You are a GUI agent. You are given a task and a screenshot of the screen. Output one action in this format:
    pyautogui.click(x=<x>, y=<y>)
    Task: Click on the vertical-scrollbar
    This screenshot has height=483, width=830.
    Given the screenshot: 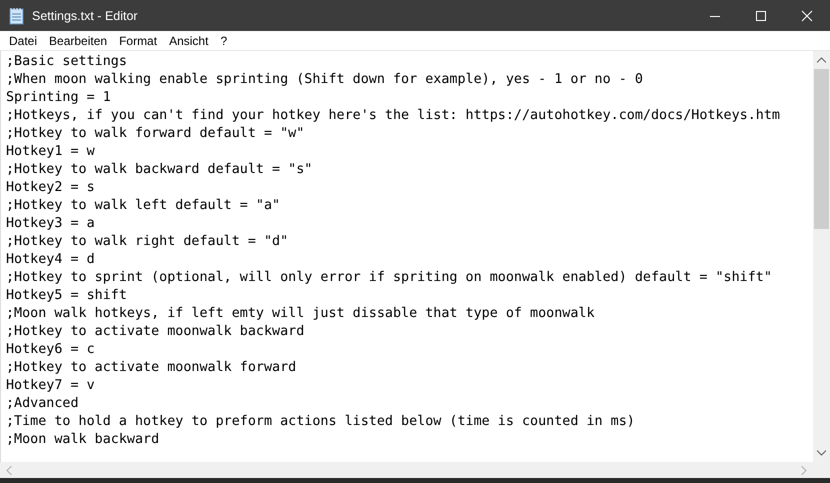 What is the action you would take?
    pyautogui.click(x=821, y=256)
    